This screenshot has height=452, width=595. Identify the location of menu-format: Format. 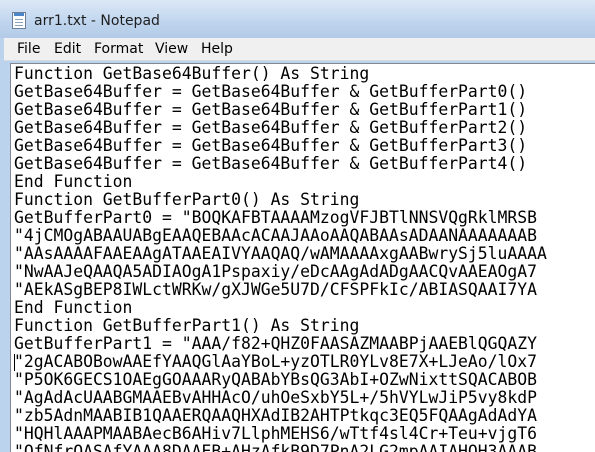
(118, 49).